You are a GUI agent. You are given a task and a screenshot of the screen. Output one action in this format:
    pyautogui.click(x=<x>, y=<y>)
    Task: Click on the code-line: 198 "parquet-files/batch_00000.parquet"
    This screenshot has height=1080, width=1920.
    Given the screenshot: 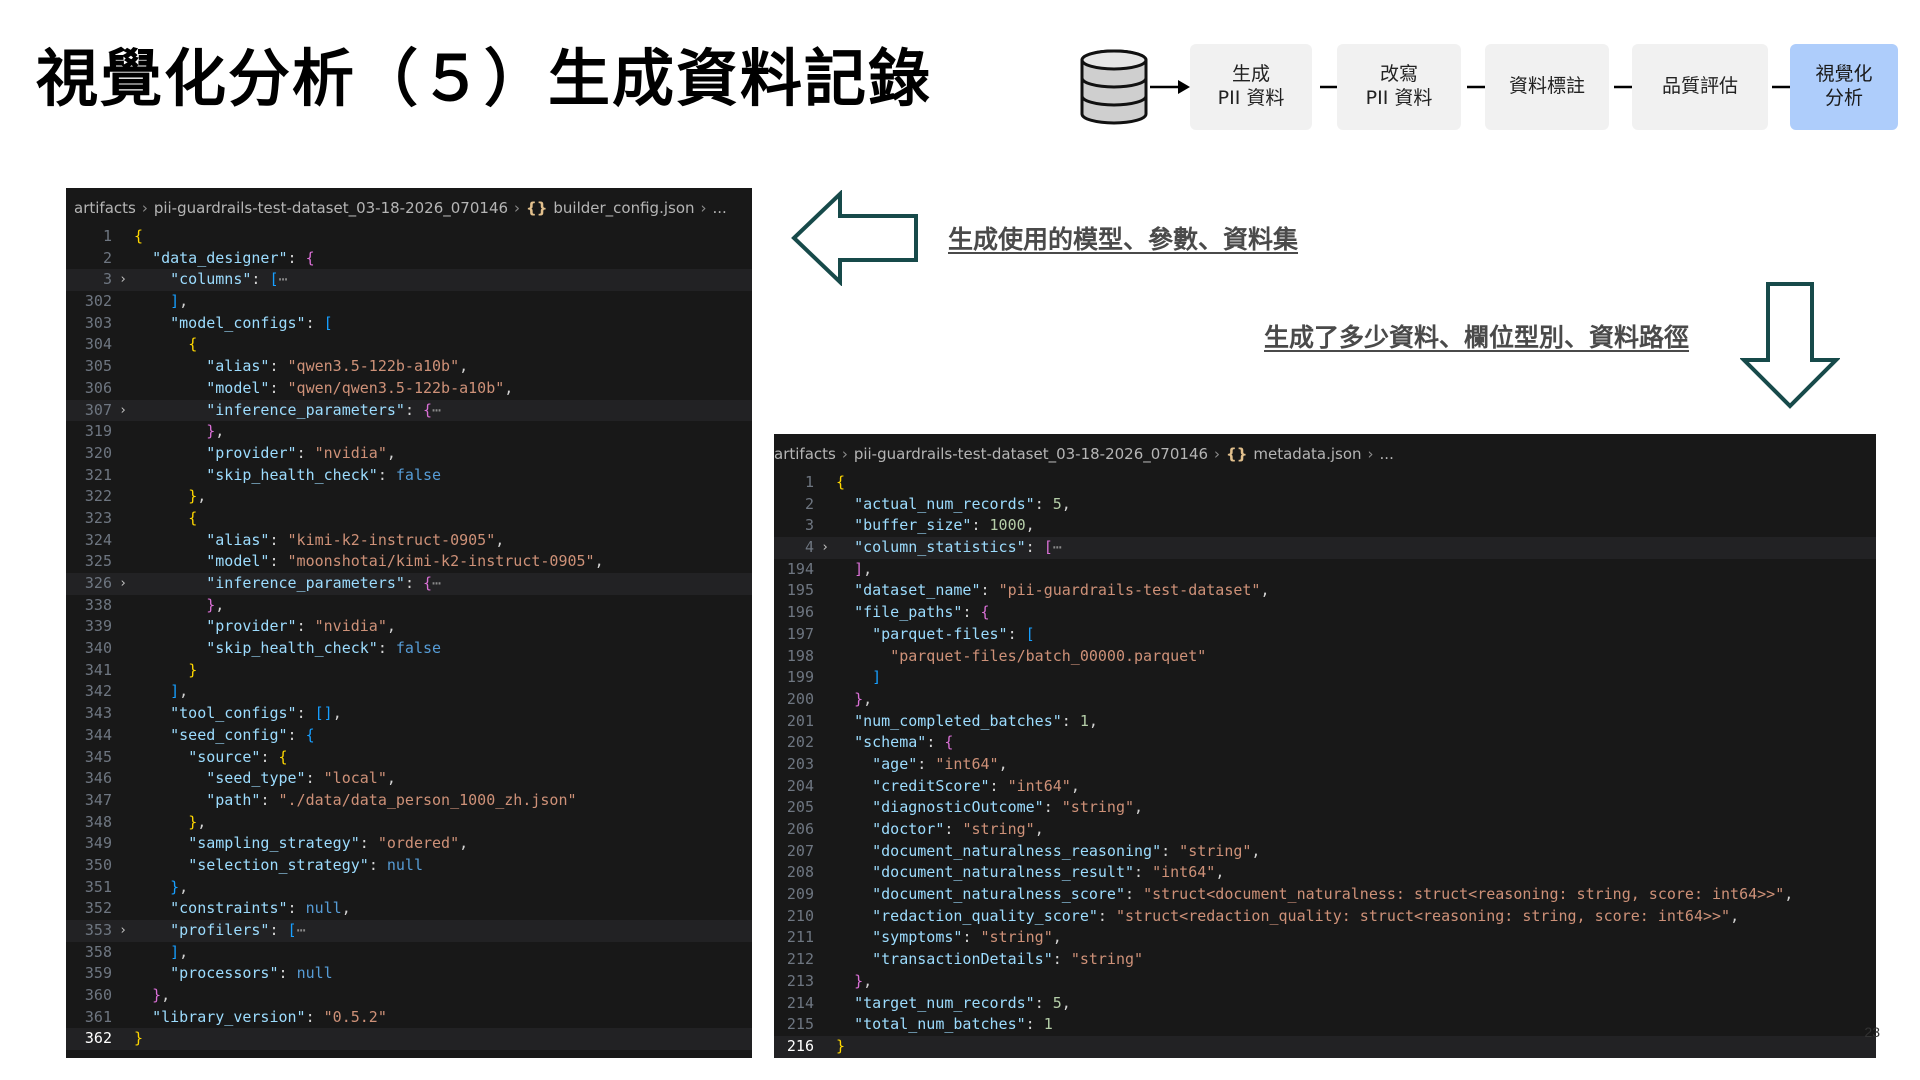 What is the action you would take?
    pyautogui.click(x=1325, y=657)
    